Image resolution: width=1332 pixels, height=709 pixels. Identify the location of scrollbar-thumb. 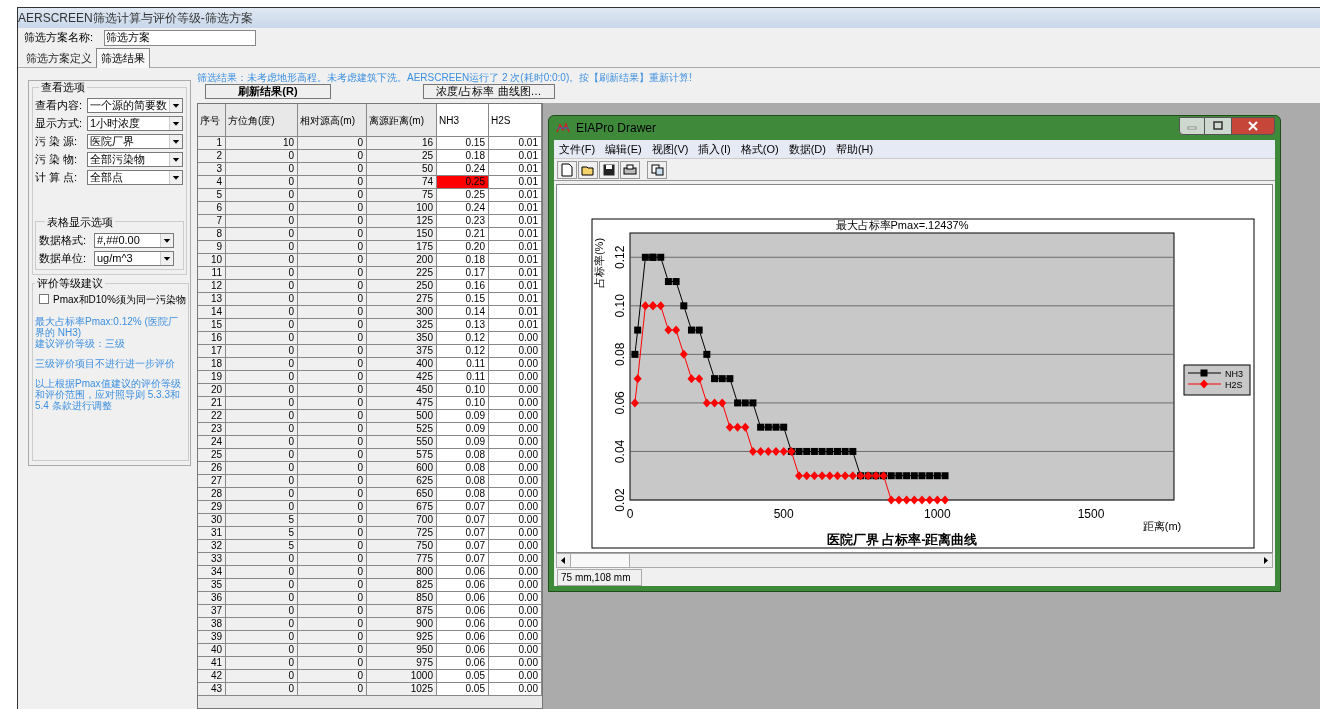
(600, 560).